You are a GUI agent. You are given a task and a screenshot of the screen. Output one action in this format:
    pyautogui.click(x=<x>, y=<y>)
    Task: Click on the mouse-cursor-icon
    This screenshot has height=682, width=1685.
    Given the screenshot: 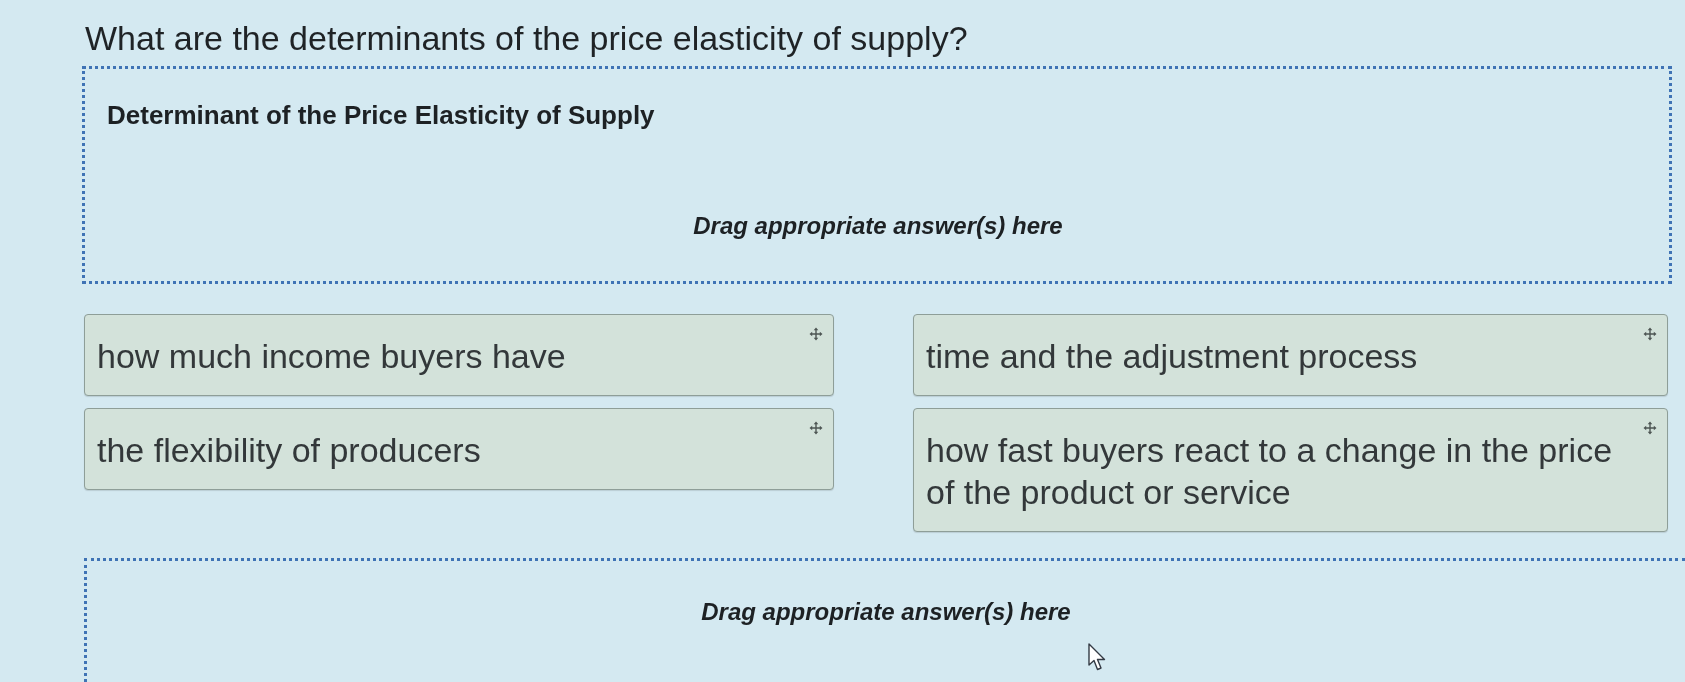 What is the action you would take?
    pyautogui.click(x=1097, y=657)
    